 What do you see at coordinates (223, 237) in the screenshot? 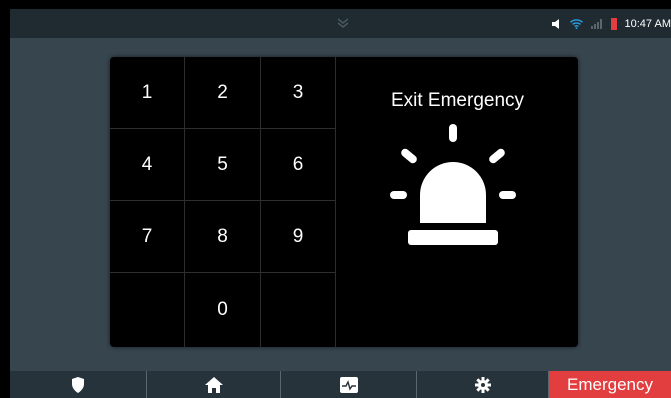
I see `key-8: 8` at bounding box center [223, 237].